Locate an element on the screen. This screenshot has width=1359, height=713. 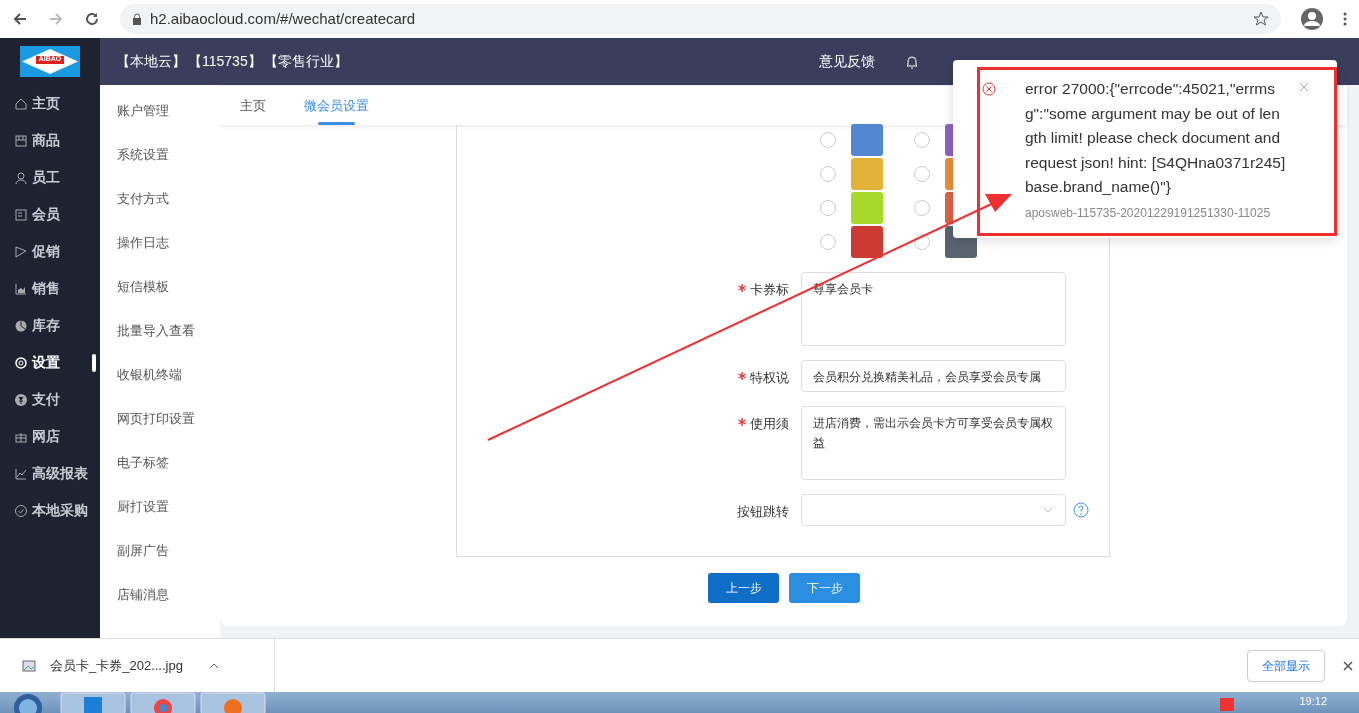
browser-app-icon is located at coordinates (163, 702).